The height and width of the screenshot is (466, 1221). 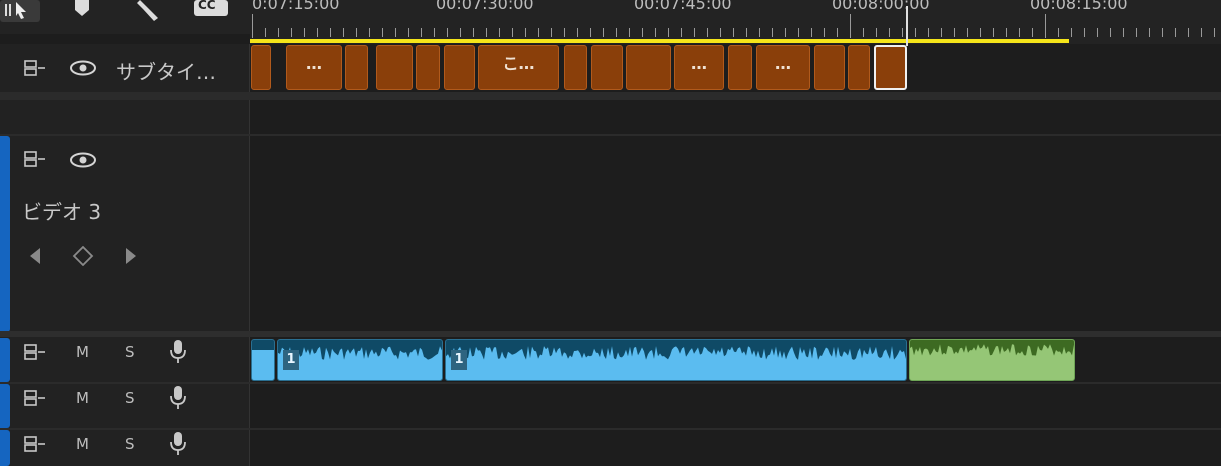 What do you see at coordinates (296, 6) in the screenshot?
I see `ruler-timecode: 0:07:15:00` at bounding box center [296, 6].